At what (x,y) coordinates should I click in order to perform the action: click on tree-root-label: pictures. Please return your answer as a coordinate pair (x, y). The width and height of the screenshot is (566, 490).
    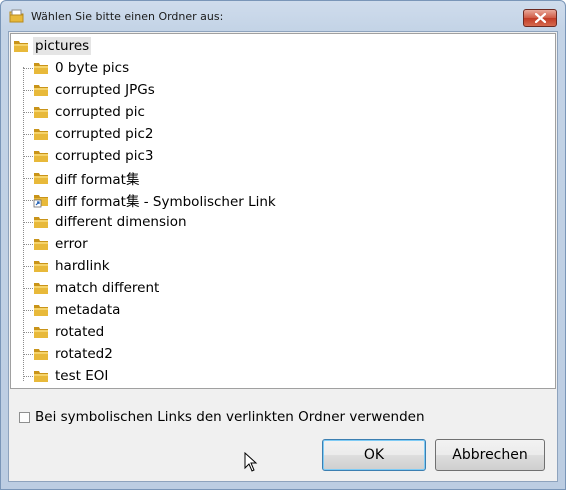
    Looking at the image, I should click on (62, 46).